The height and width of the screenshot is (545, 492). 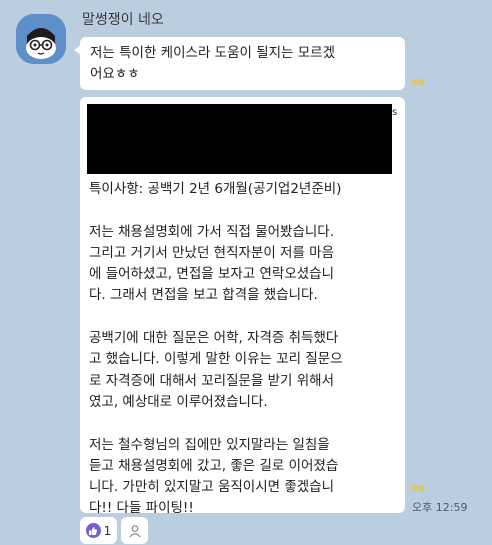 What do you see at coordinates (440, 507) in the screenshot?
I see `message-time: 오후 12:59` at bounding box center [440, 507].